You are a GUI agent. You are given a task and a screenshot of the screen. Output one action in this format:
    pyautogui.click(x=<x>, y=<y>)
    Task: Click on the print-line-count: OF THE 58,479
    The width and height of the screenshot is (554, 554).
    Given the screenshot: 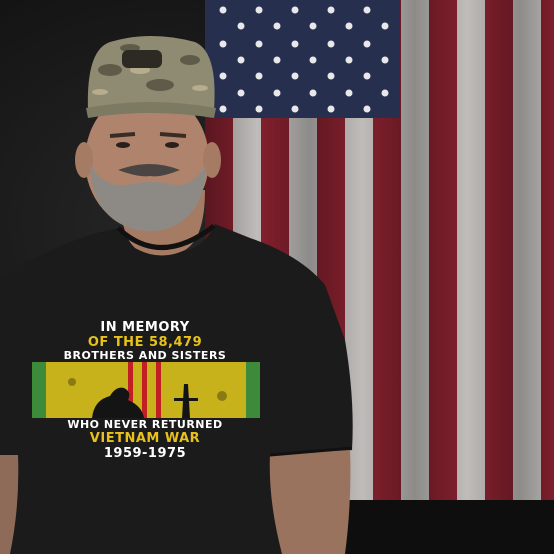 What is the action you would take?
    pyautogui.click(x=145, y=342)
    